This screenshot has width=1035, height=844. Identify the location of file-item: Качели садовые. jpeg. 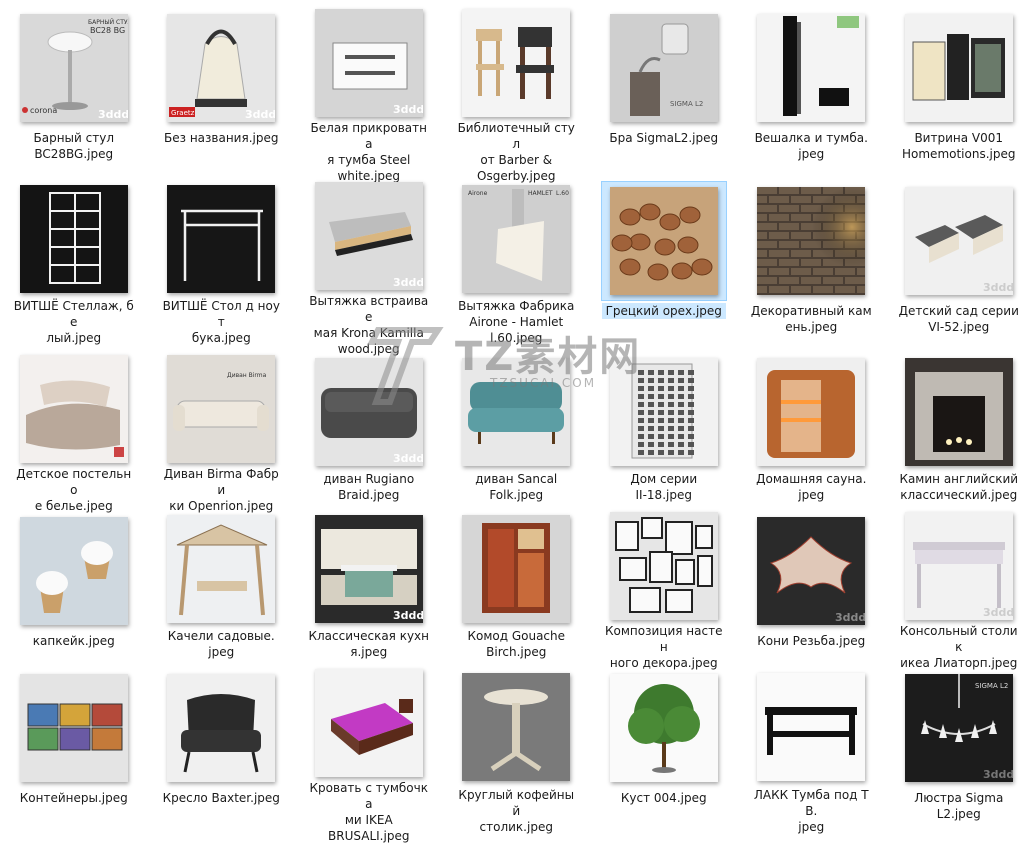
(222, 581).